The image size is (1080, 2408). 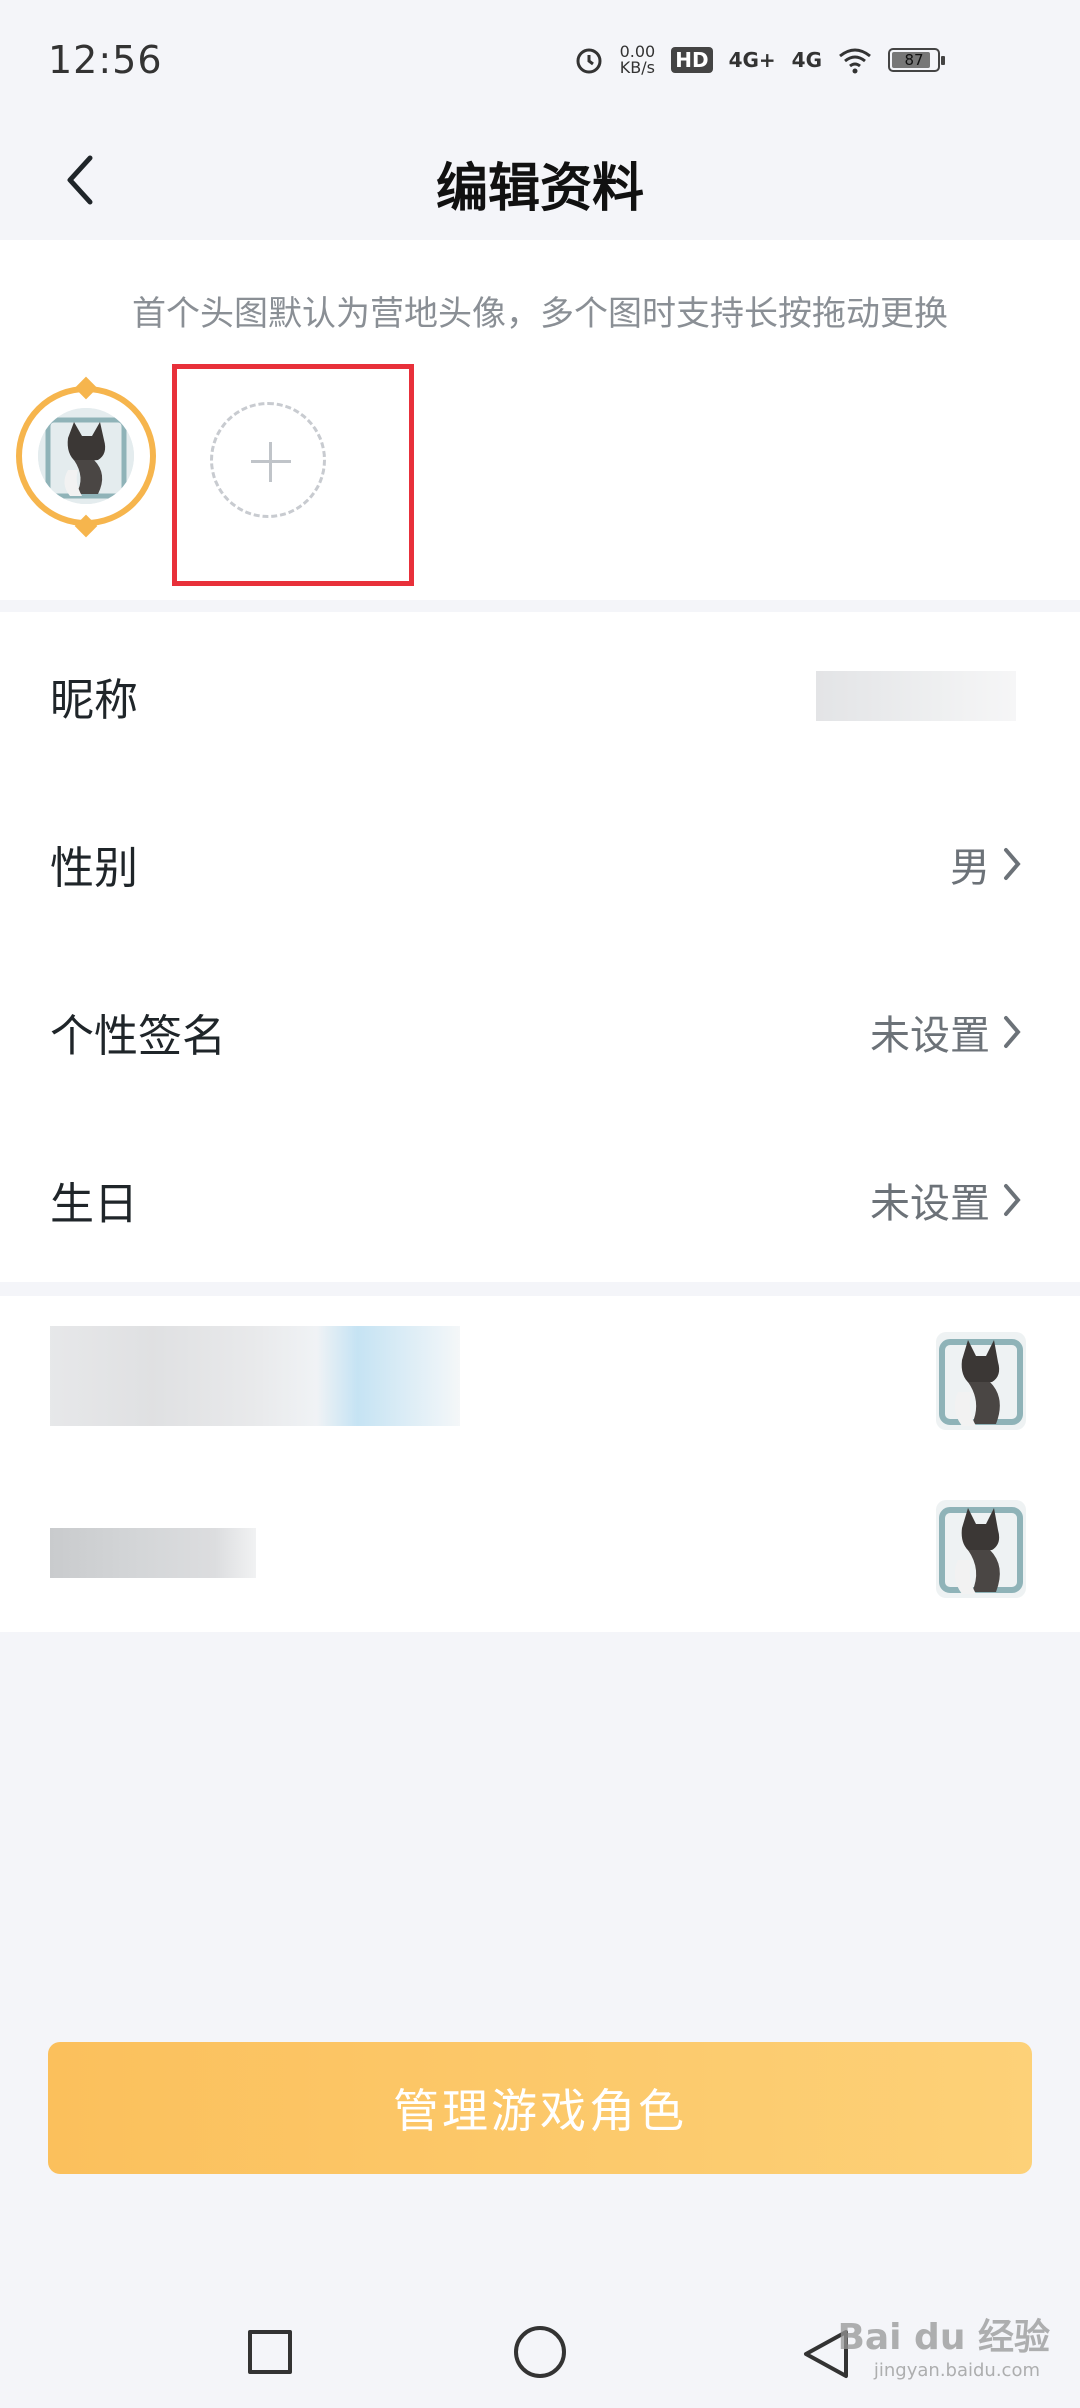 What do you see at coordinates (138, 1036) in the screenshot?
I see `signature-label: 个性签名` at bounding box center [138, 1036].